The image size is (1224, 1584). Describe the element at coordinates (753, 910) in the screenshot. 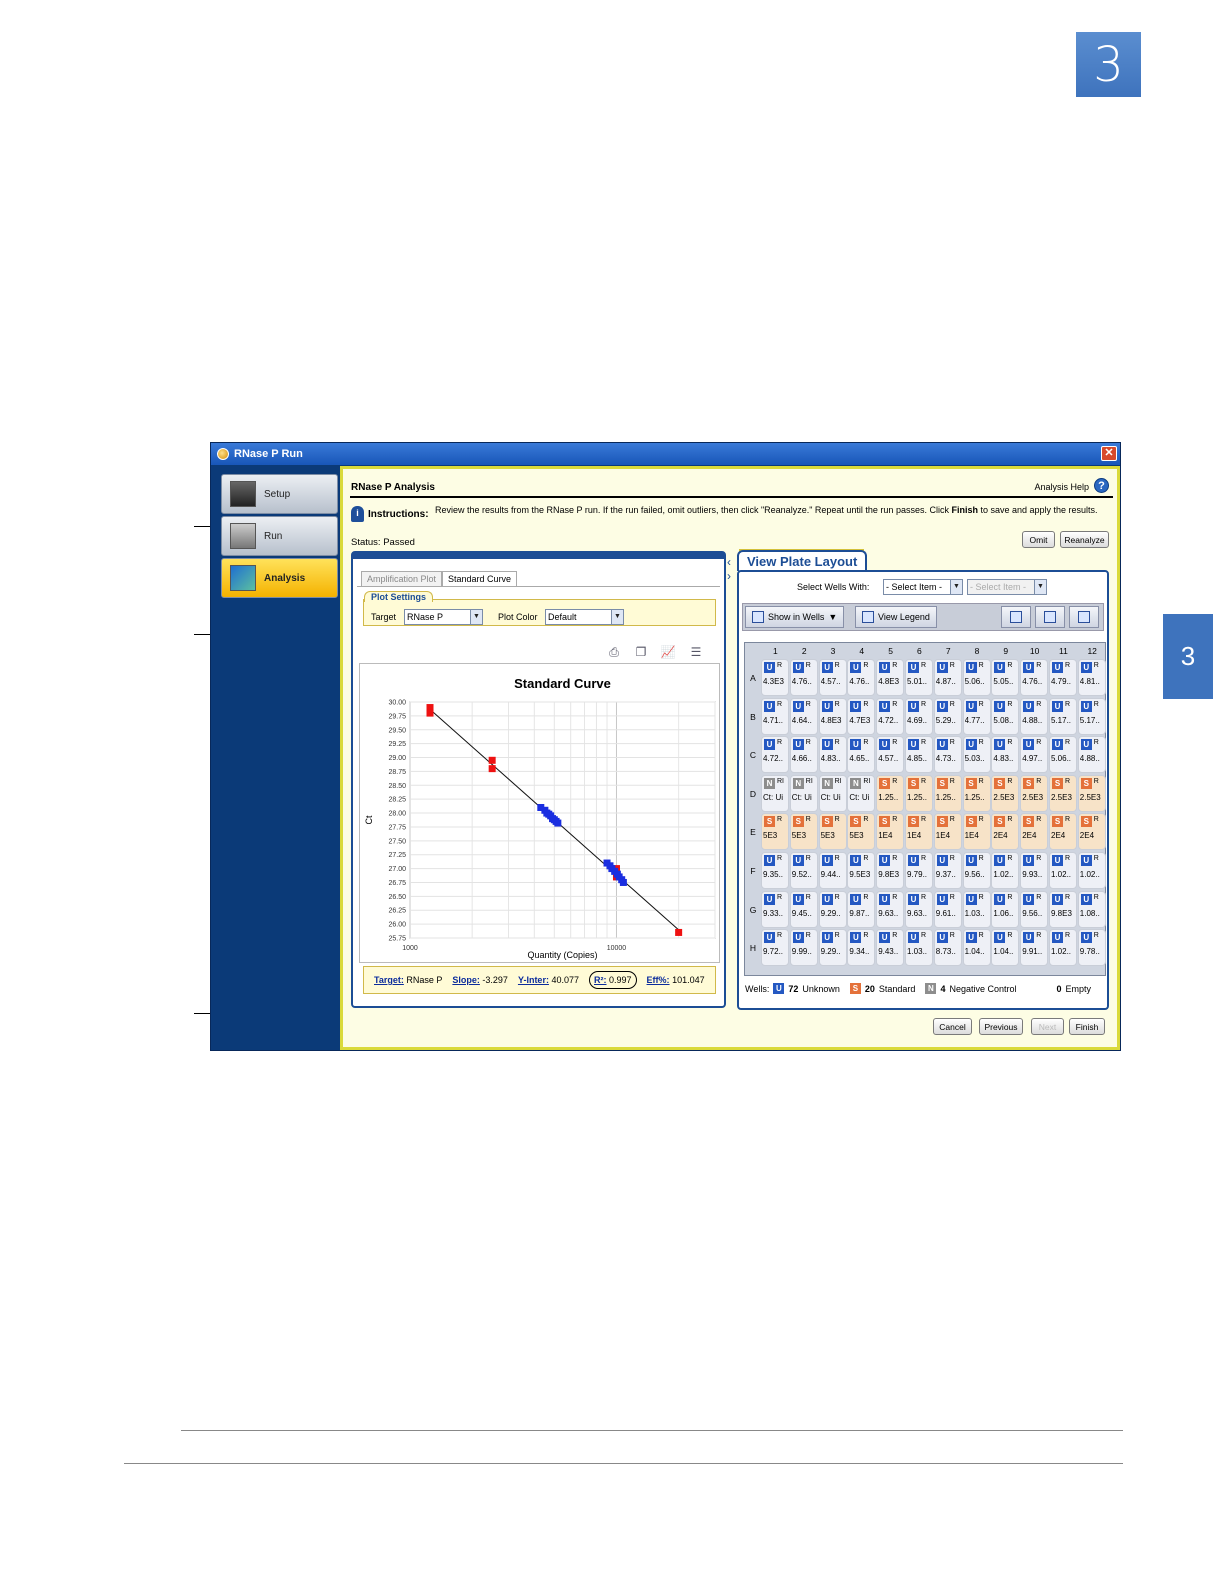

I see `row-header: G` at that location.